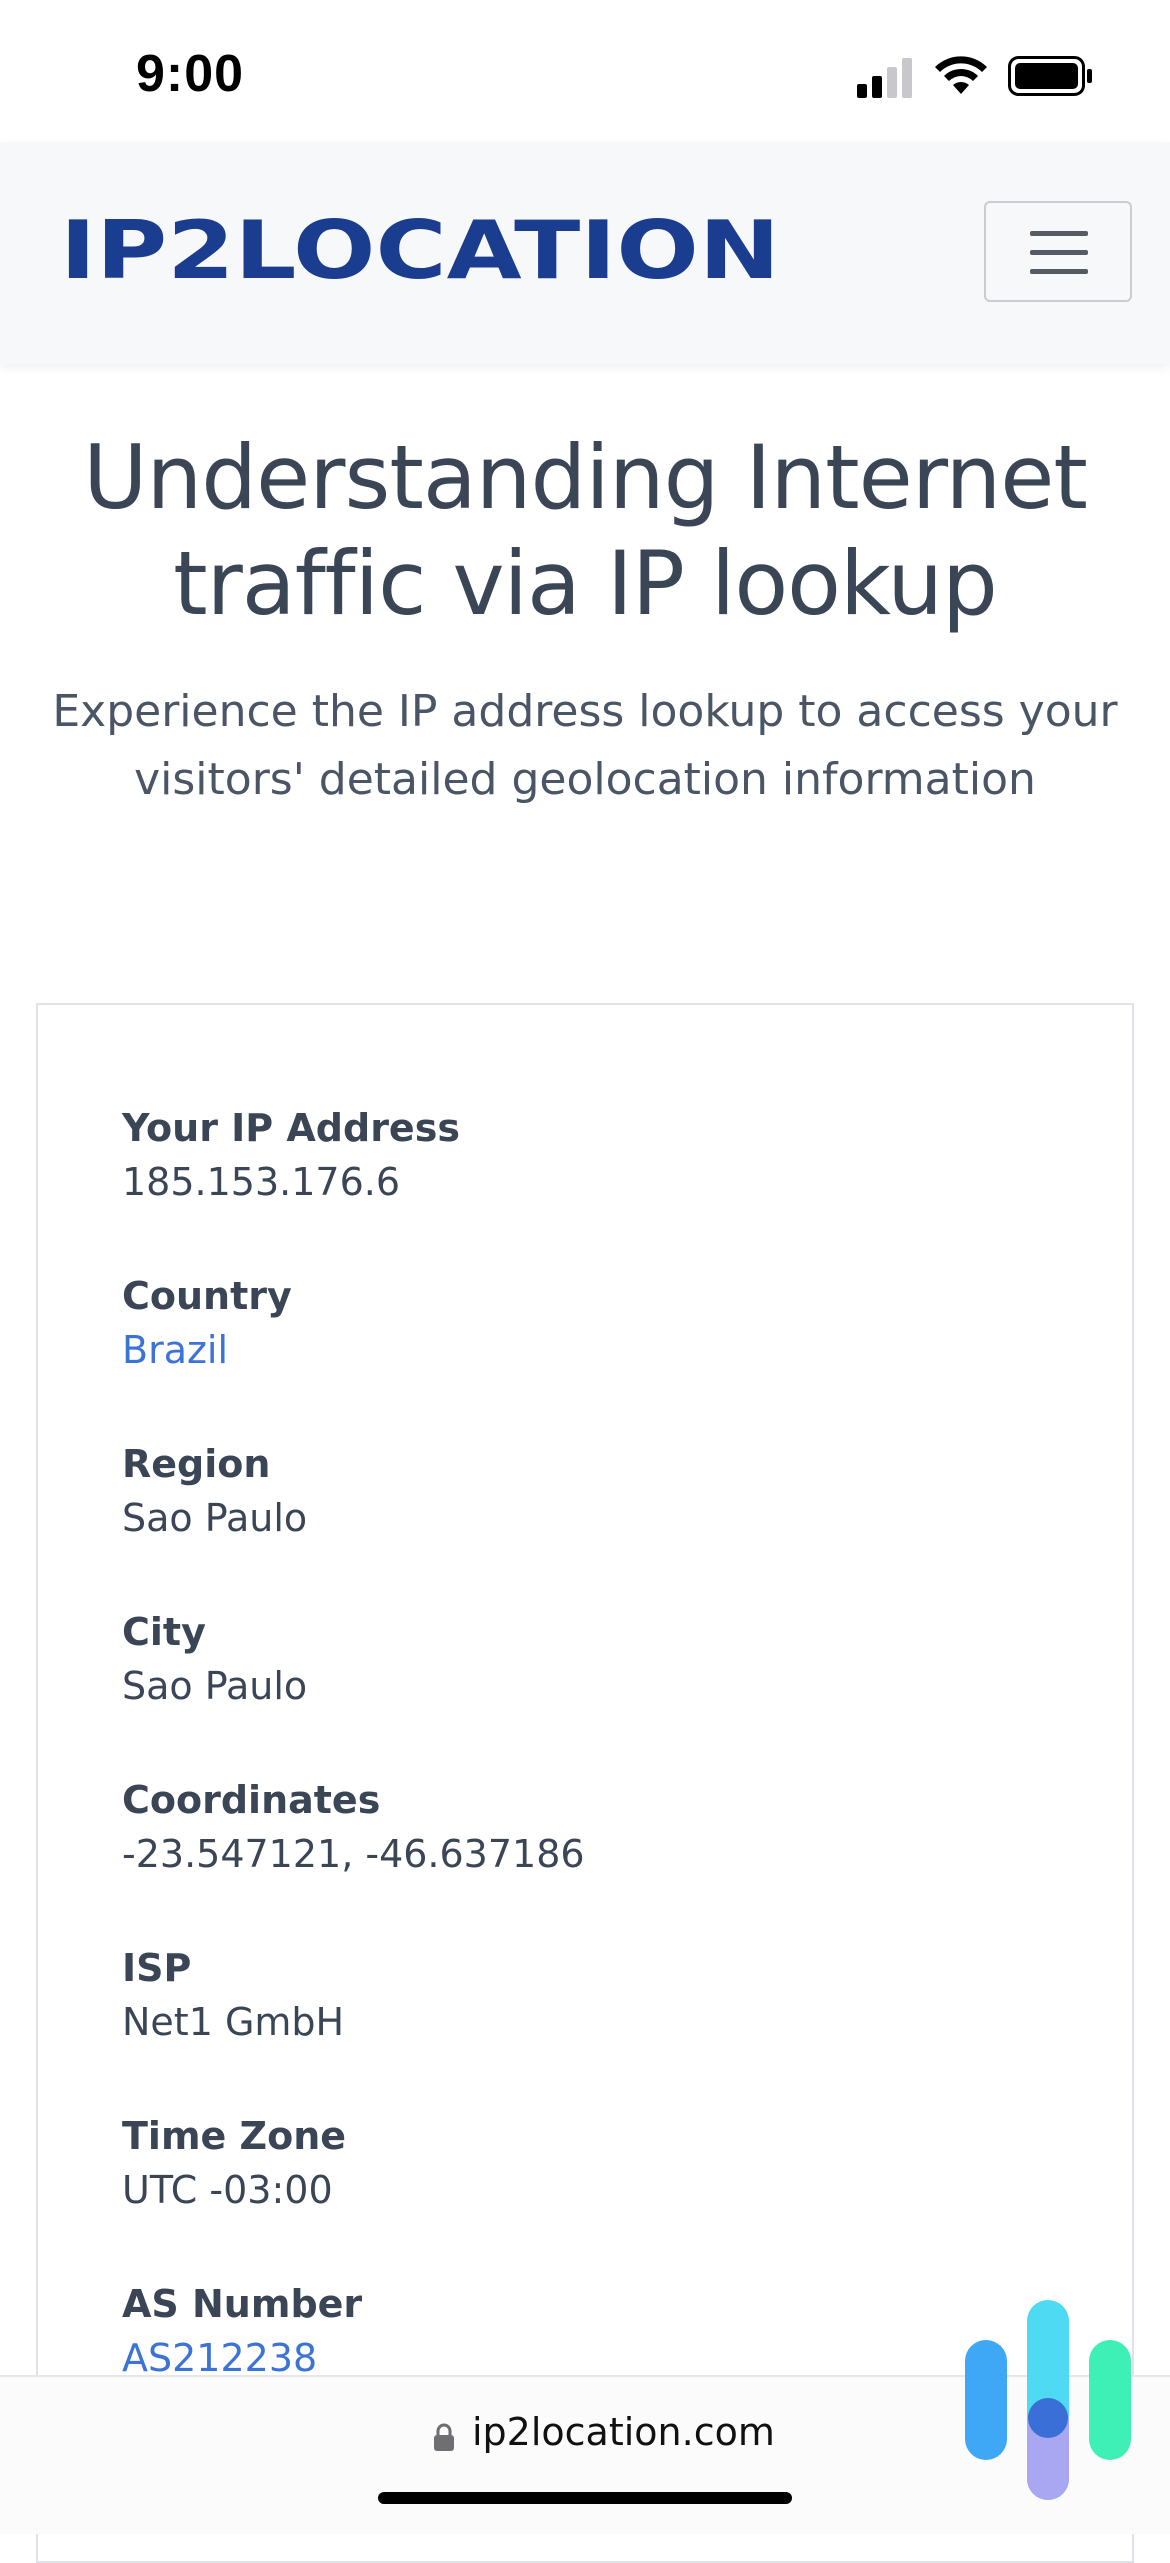  I want to click on field-label: City, so click(164, 1632).